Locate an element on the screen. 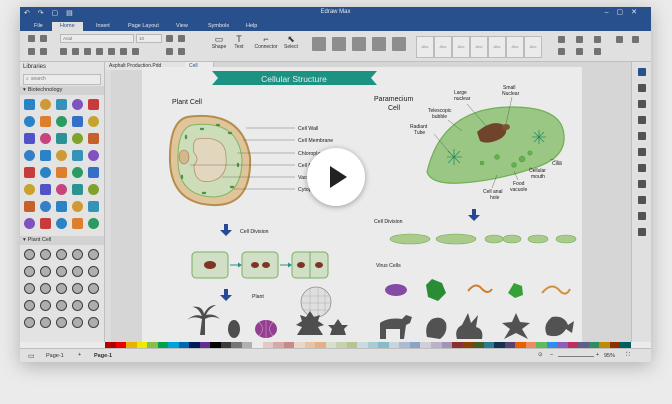 The width and height of the screenshot is (672, 404). share-icon is located at coordinates (635, 39).